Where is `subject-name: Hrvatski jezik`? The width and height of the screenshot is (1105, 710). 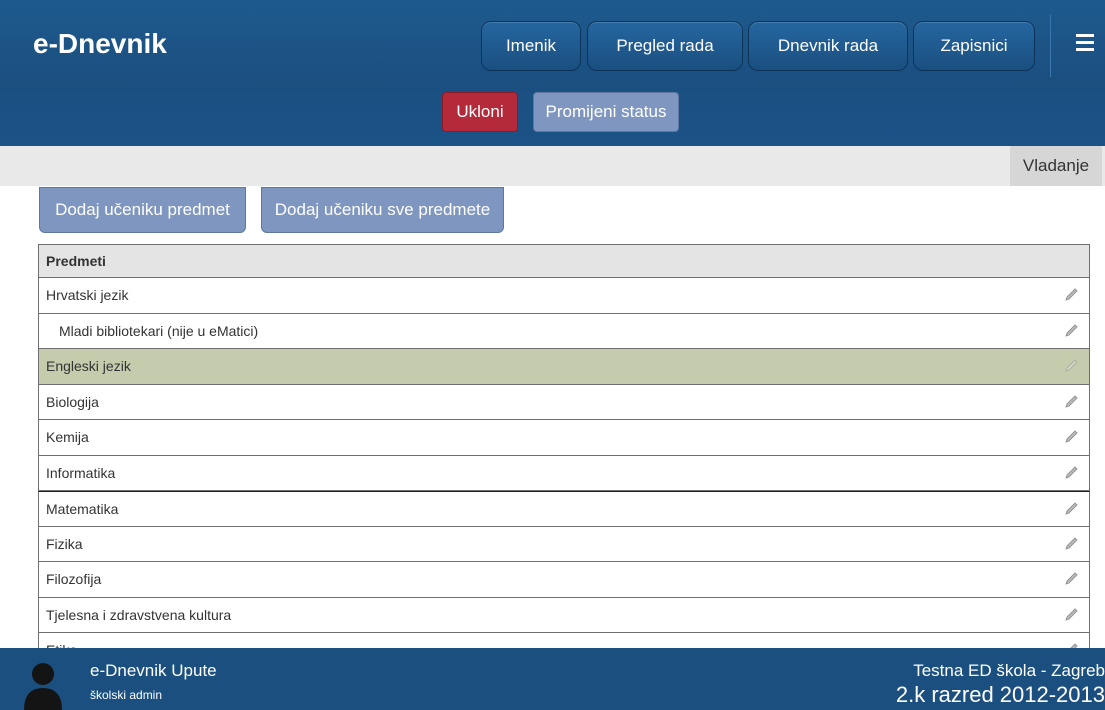
subject-name: Hrvatski jezik is located at coordinates (87, 295).